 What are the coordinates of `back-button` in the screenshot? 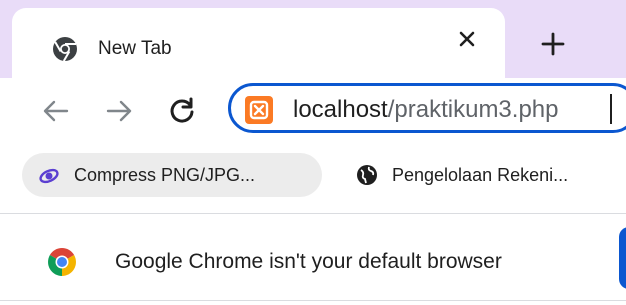 It's located at (56, 111).